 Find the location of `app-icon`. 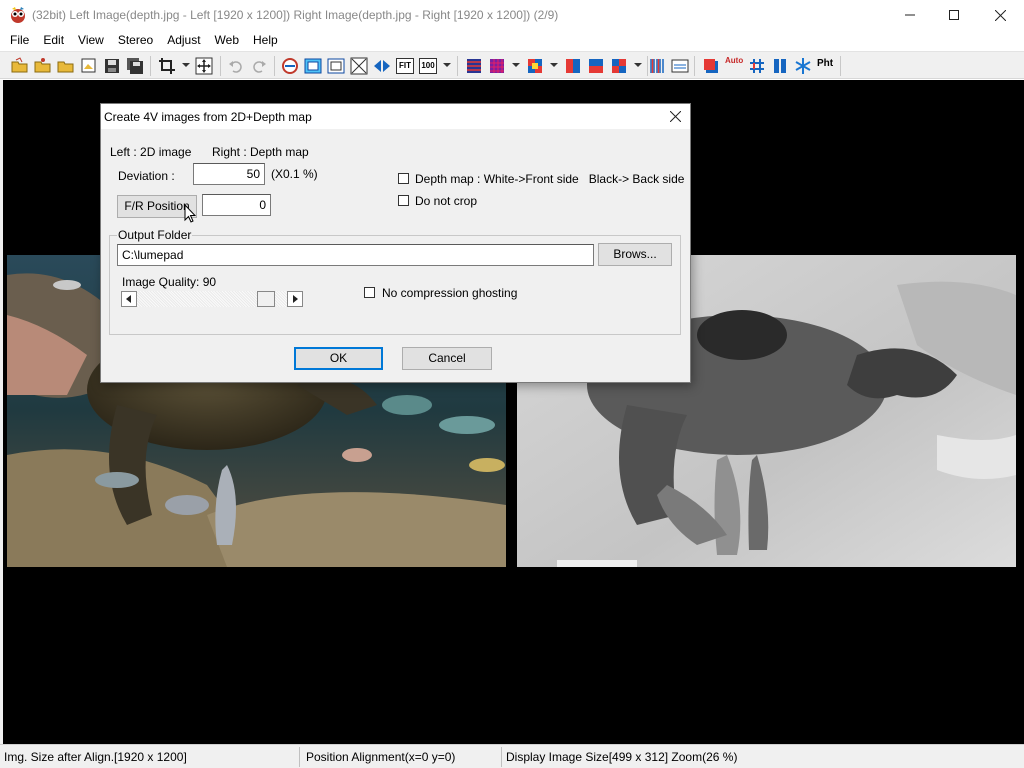

app-icon is located at coordinates (18, 15).